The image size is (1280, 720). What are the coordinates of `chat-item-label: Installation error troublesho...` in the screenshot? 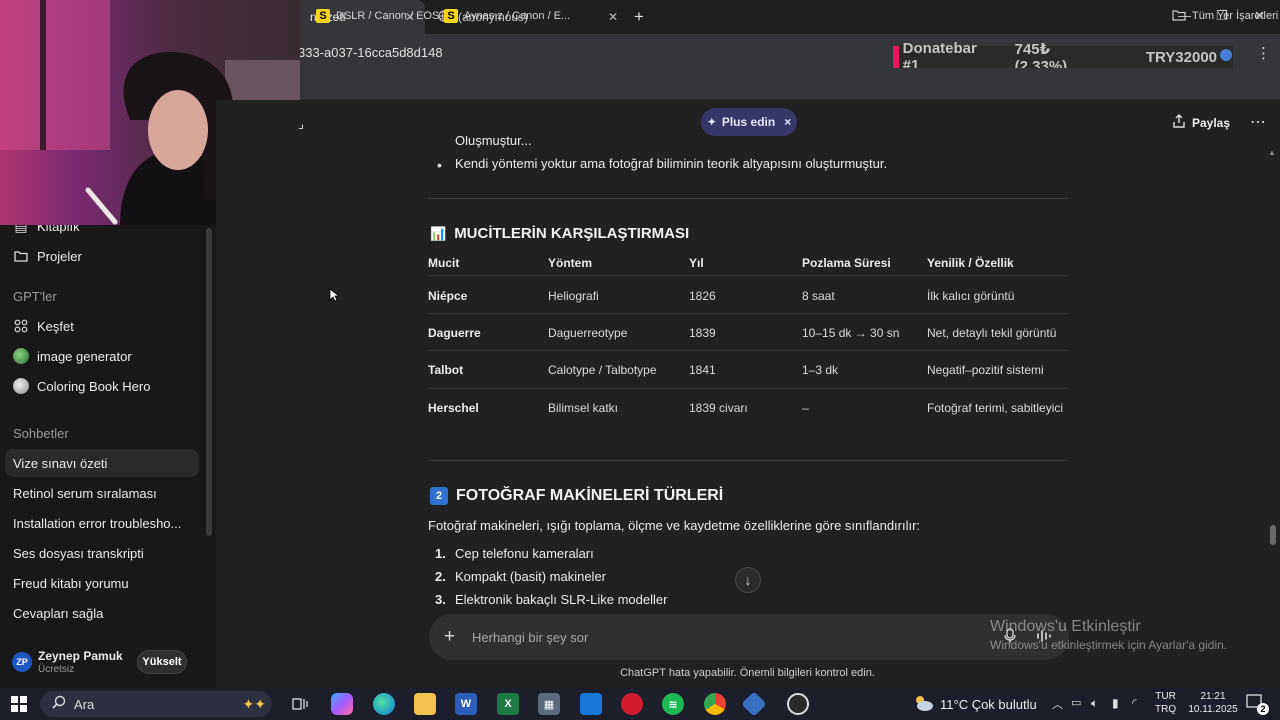 It's located at (97, 523).